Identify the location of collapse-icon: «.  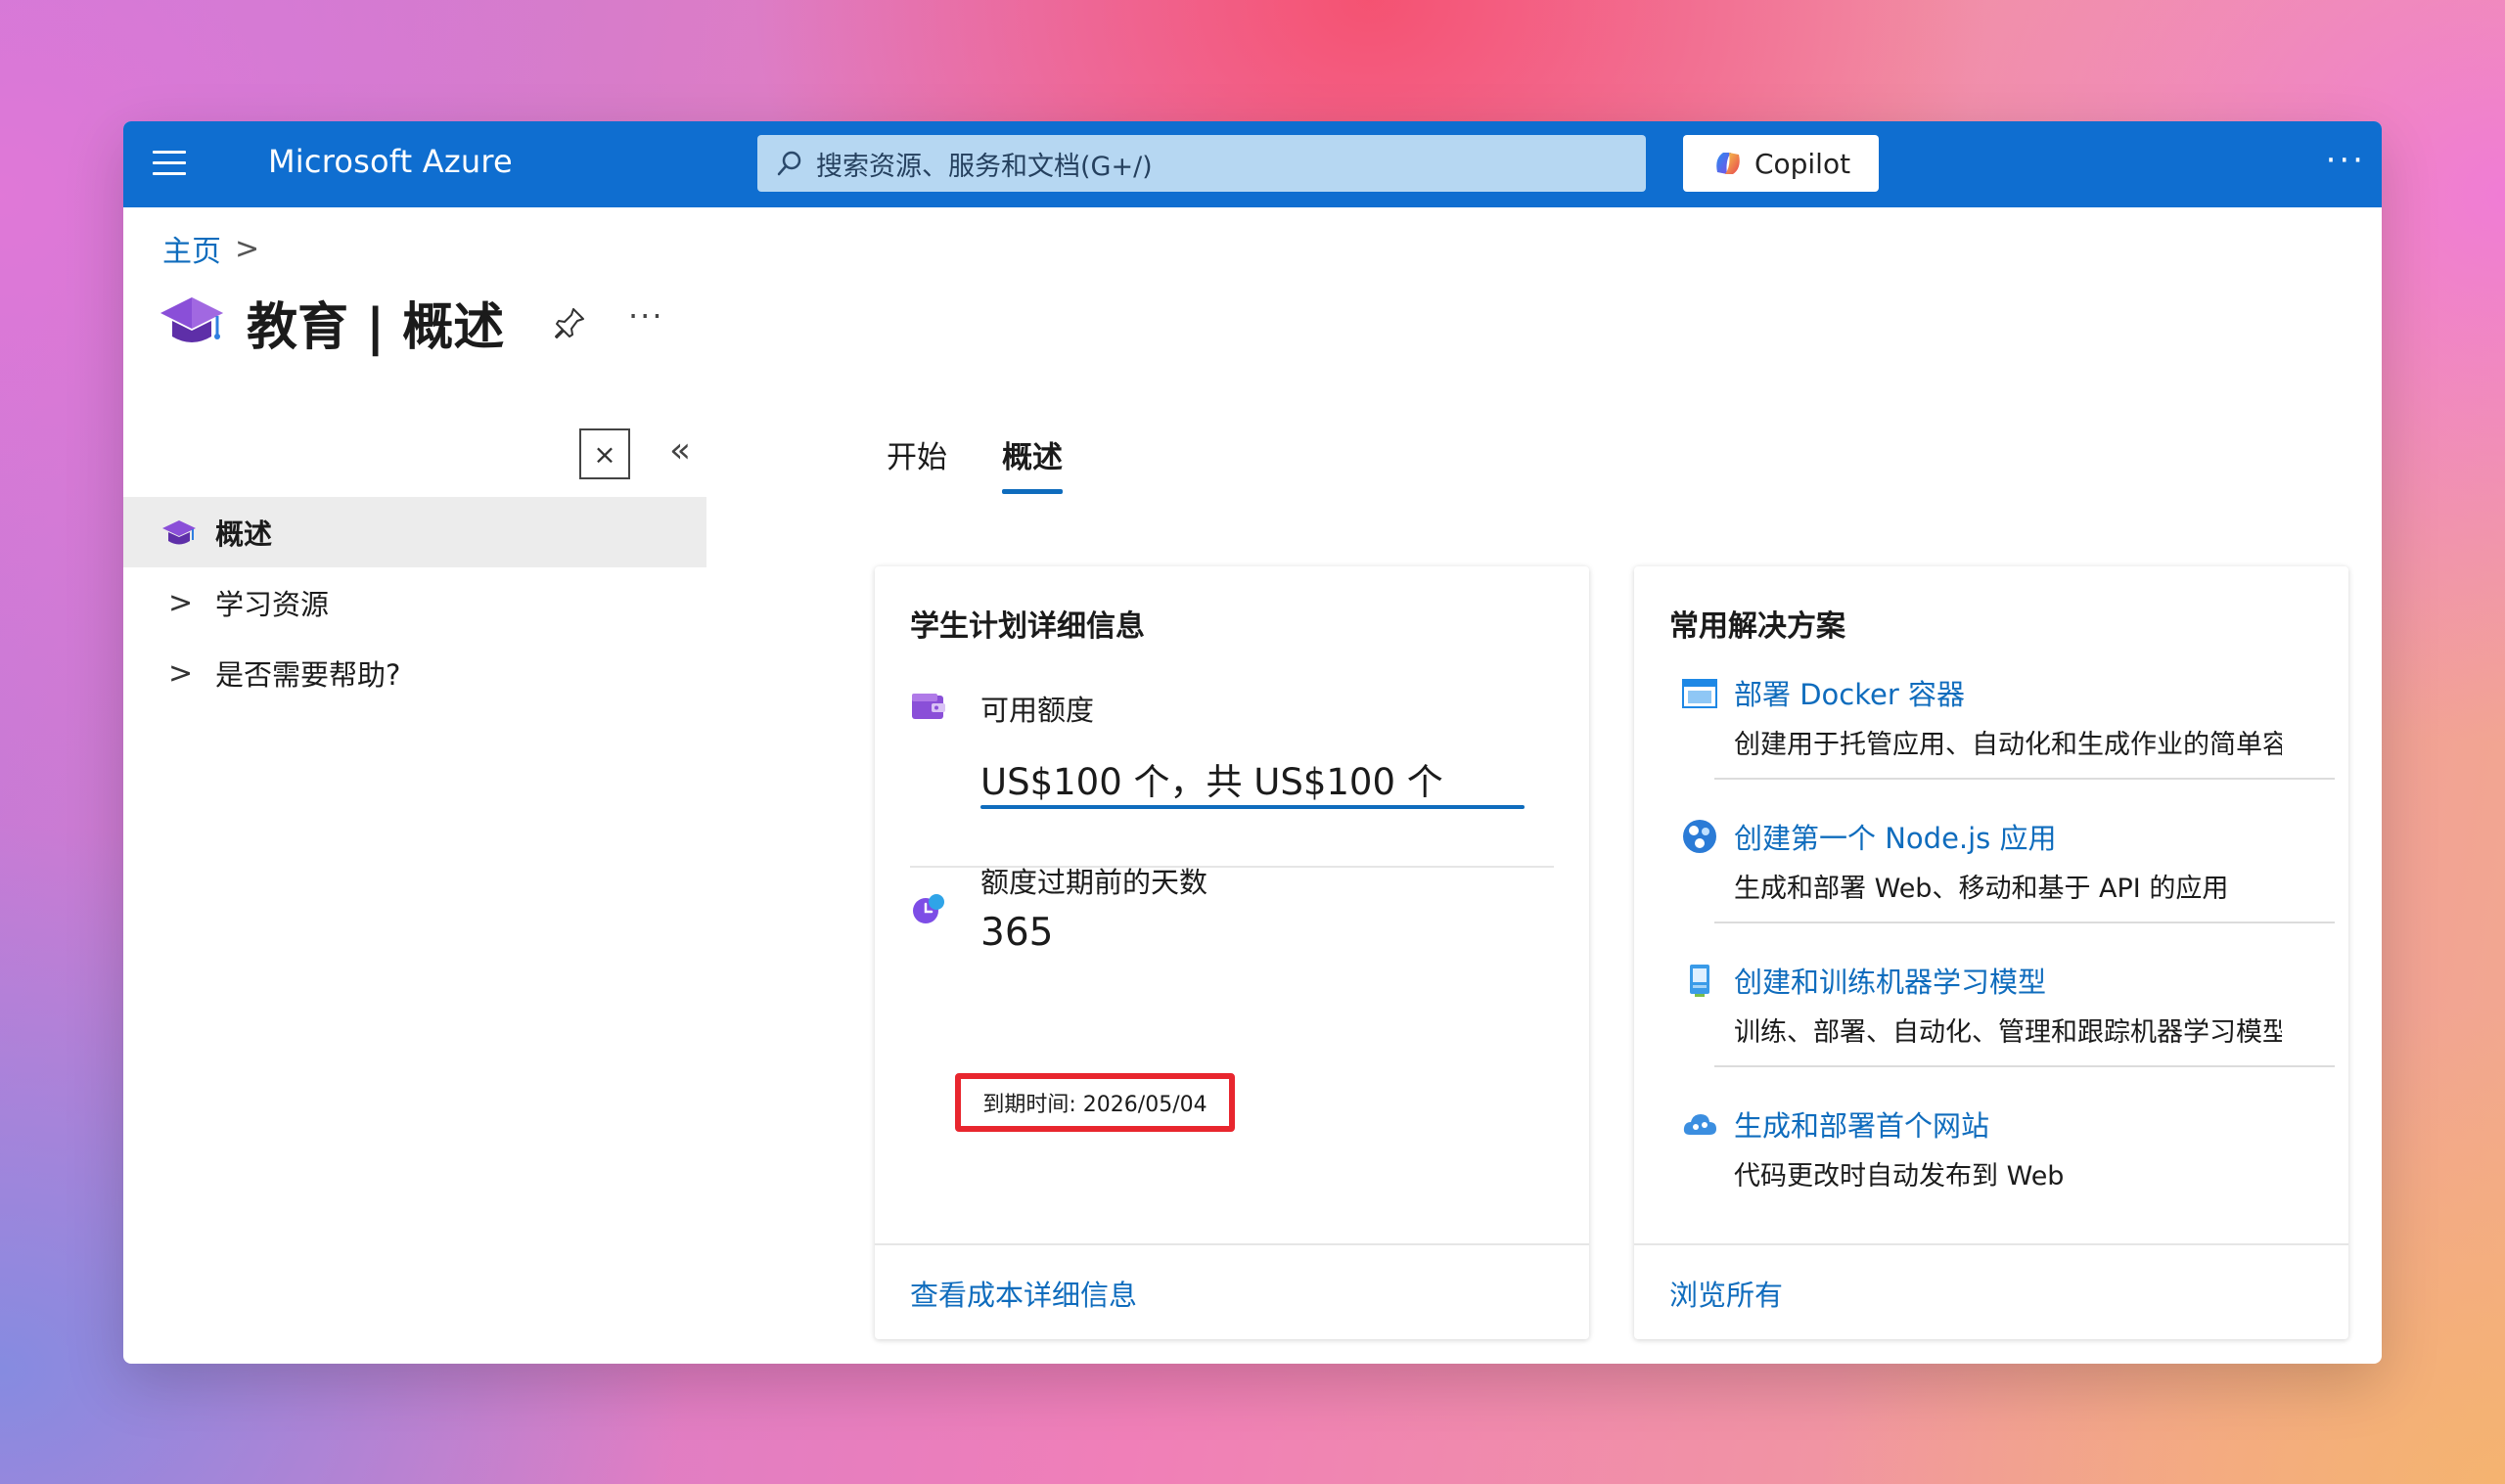
(680, 450).